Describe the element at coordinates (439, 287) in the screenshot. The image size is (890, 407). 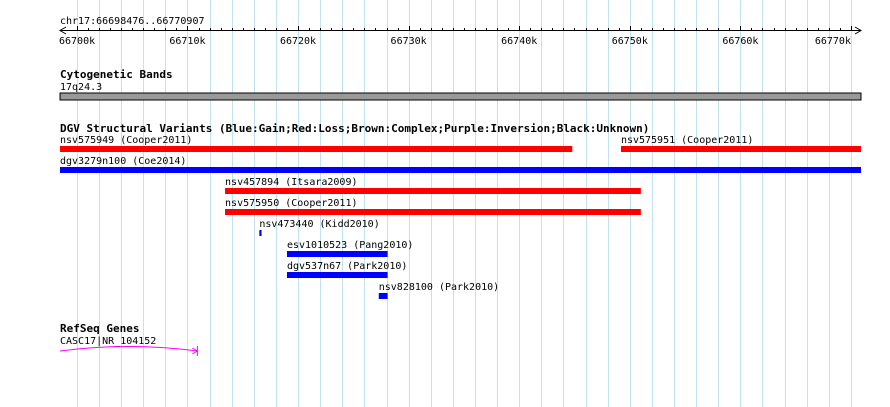
I see `feature-label: nsv828100 (Park2010)` at that location.